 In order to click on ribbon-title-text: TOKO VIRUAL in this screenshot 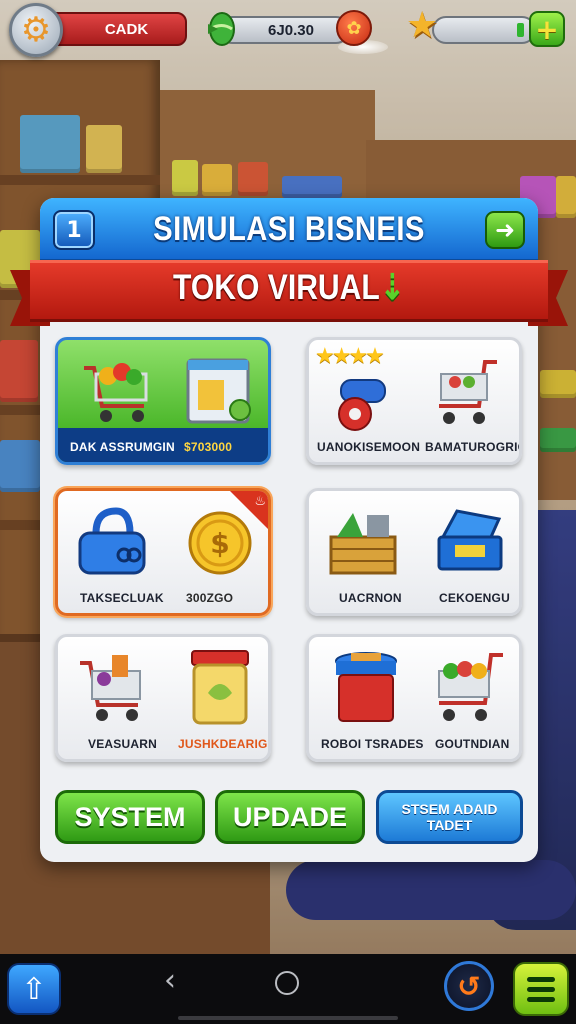, I will do `click(276, 287)`.